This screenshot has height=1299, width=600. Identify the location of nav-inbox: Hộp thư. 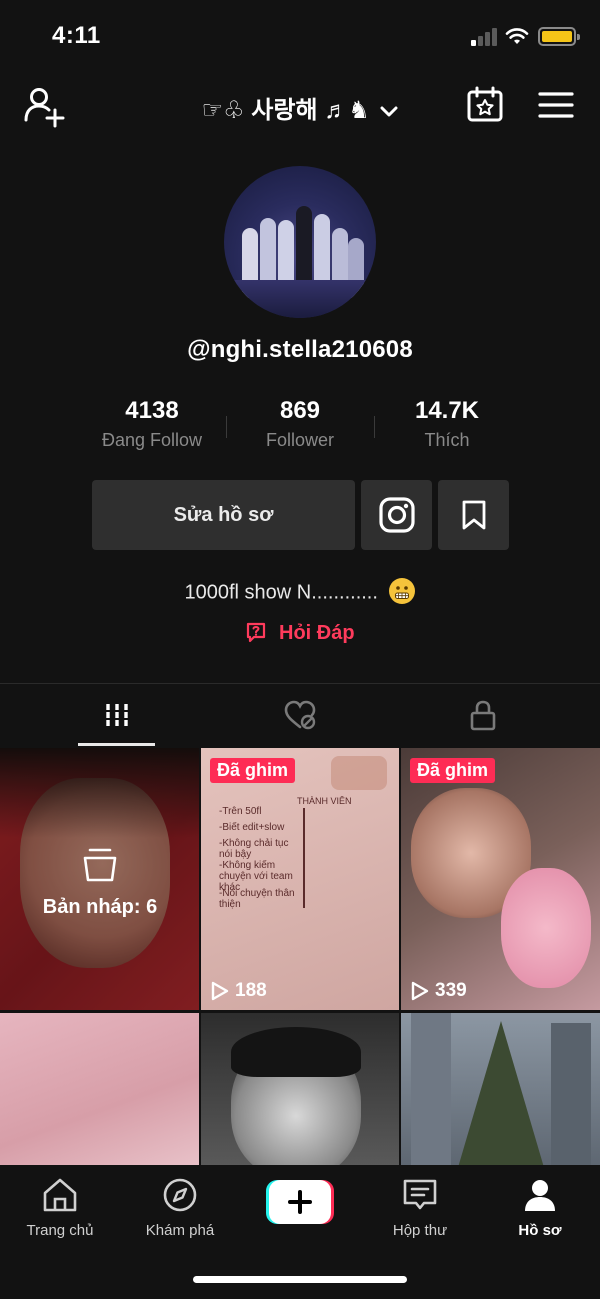
(420, 1208).